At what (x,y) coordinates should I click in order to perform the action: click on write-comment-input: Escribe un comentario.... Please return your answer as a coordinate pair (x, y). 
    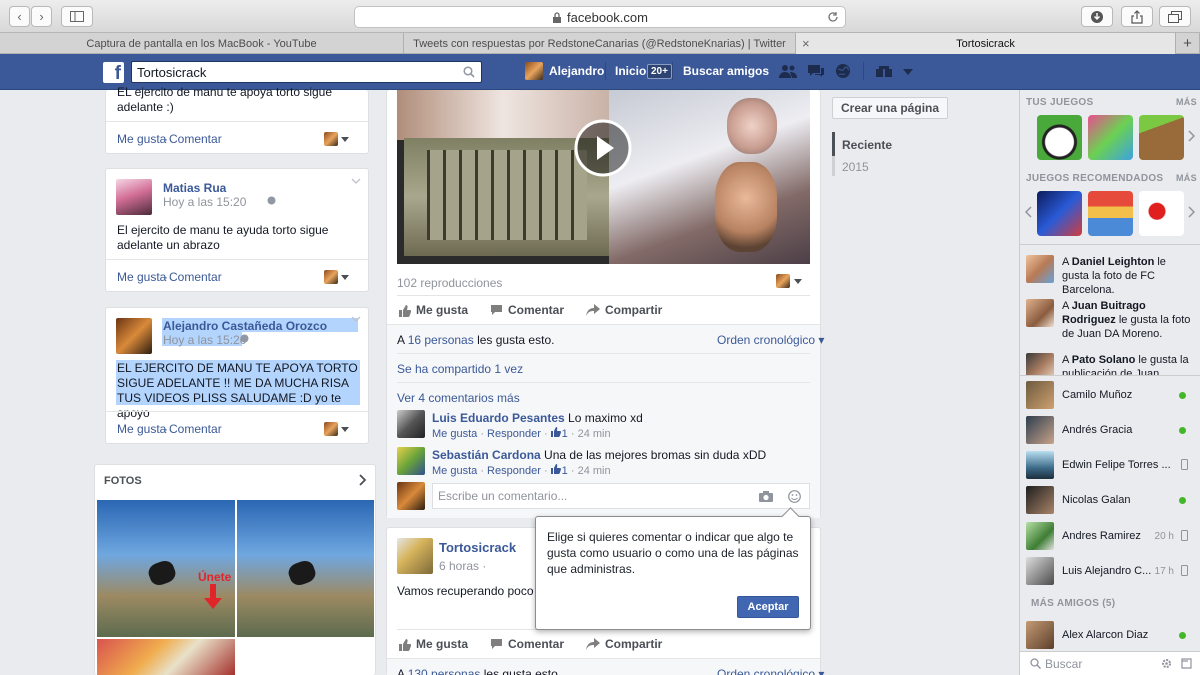
    Looking at the image, I should click on (621, 496).